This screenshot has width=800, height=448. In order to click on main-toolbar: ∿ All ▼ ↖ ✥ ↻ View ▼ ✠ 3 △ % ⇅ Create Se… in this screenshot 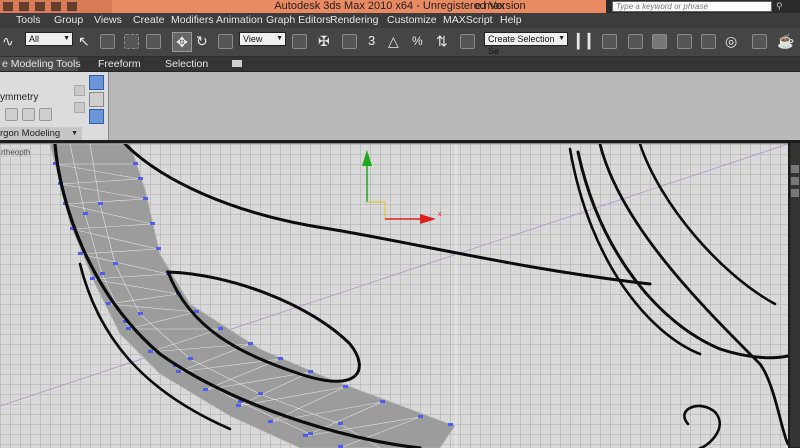, I will do `click(400, 42)`.